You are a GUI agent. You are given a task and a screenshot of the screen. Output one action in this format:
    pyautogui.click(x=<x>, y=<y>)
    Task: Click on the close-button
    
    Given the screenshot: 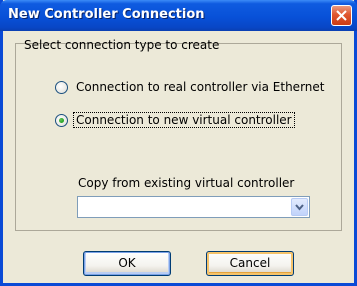 What is the action you would take?
    pyautogui.click(x=341, y=15)
    